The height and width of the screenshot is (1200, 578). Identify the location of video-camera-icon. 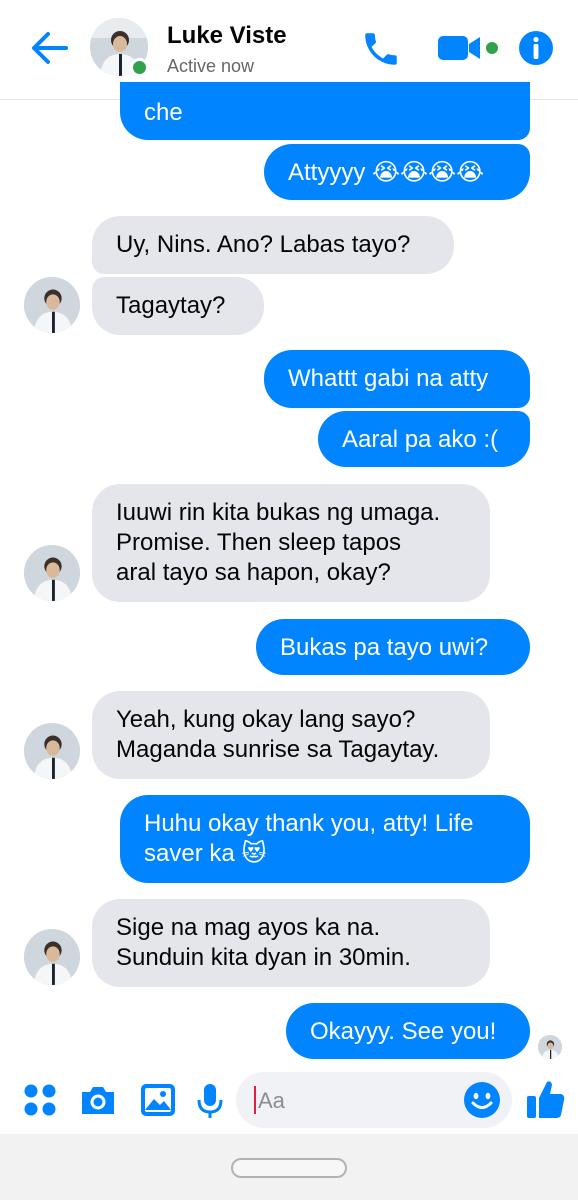
(468, 48).